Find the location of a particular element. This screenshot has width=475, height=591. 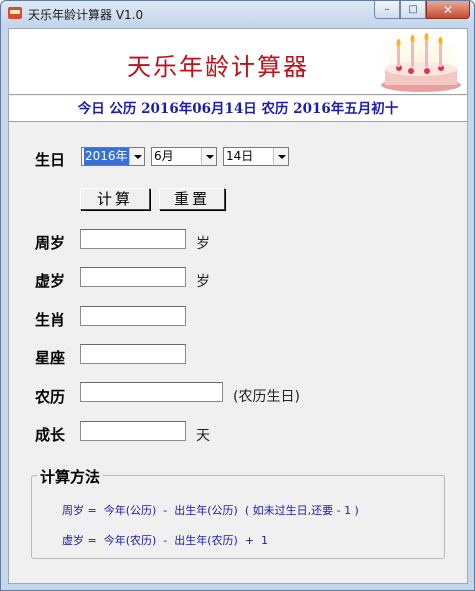

window-controls: – □ ✕ is located at coordinates (422, 10).